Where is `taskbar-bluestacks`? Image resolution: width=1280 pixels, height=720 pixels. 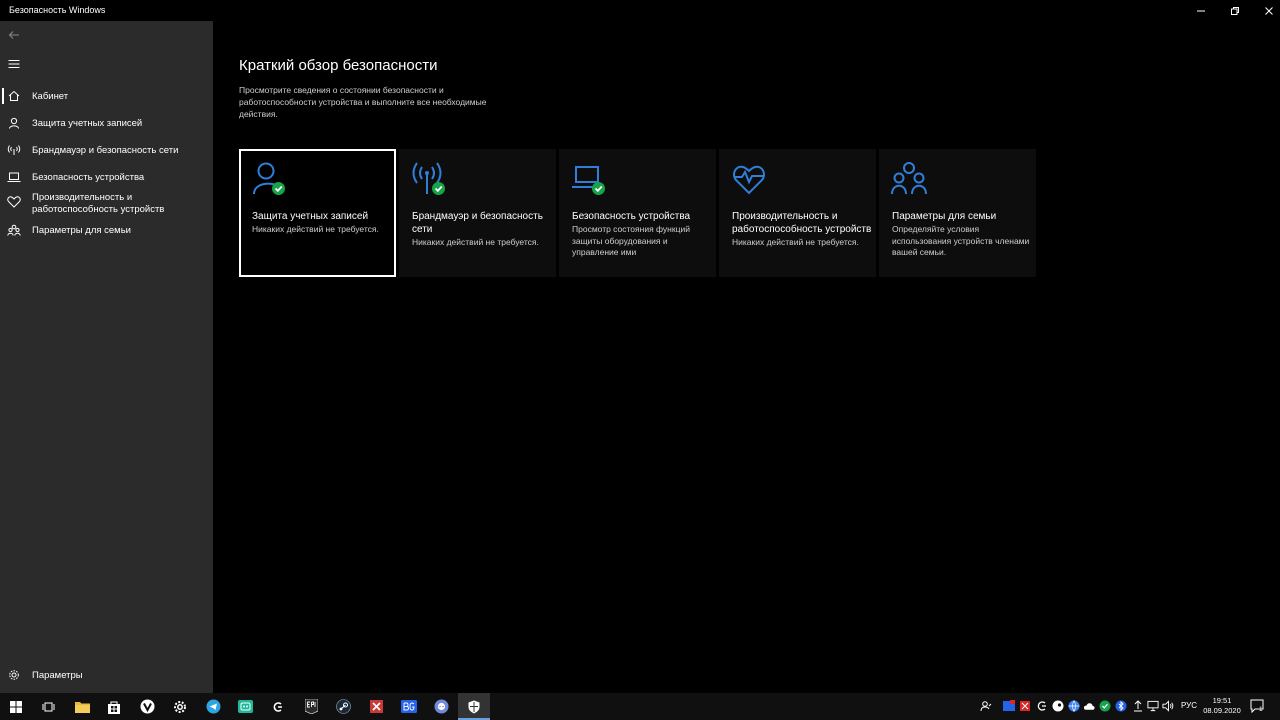
taskbar-bluestacks is located at coordinates (409, 706).